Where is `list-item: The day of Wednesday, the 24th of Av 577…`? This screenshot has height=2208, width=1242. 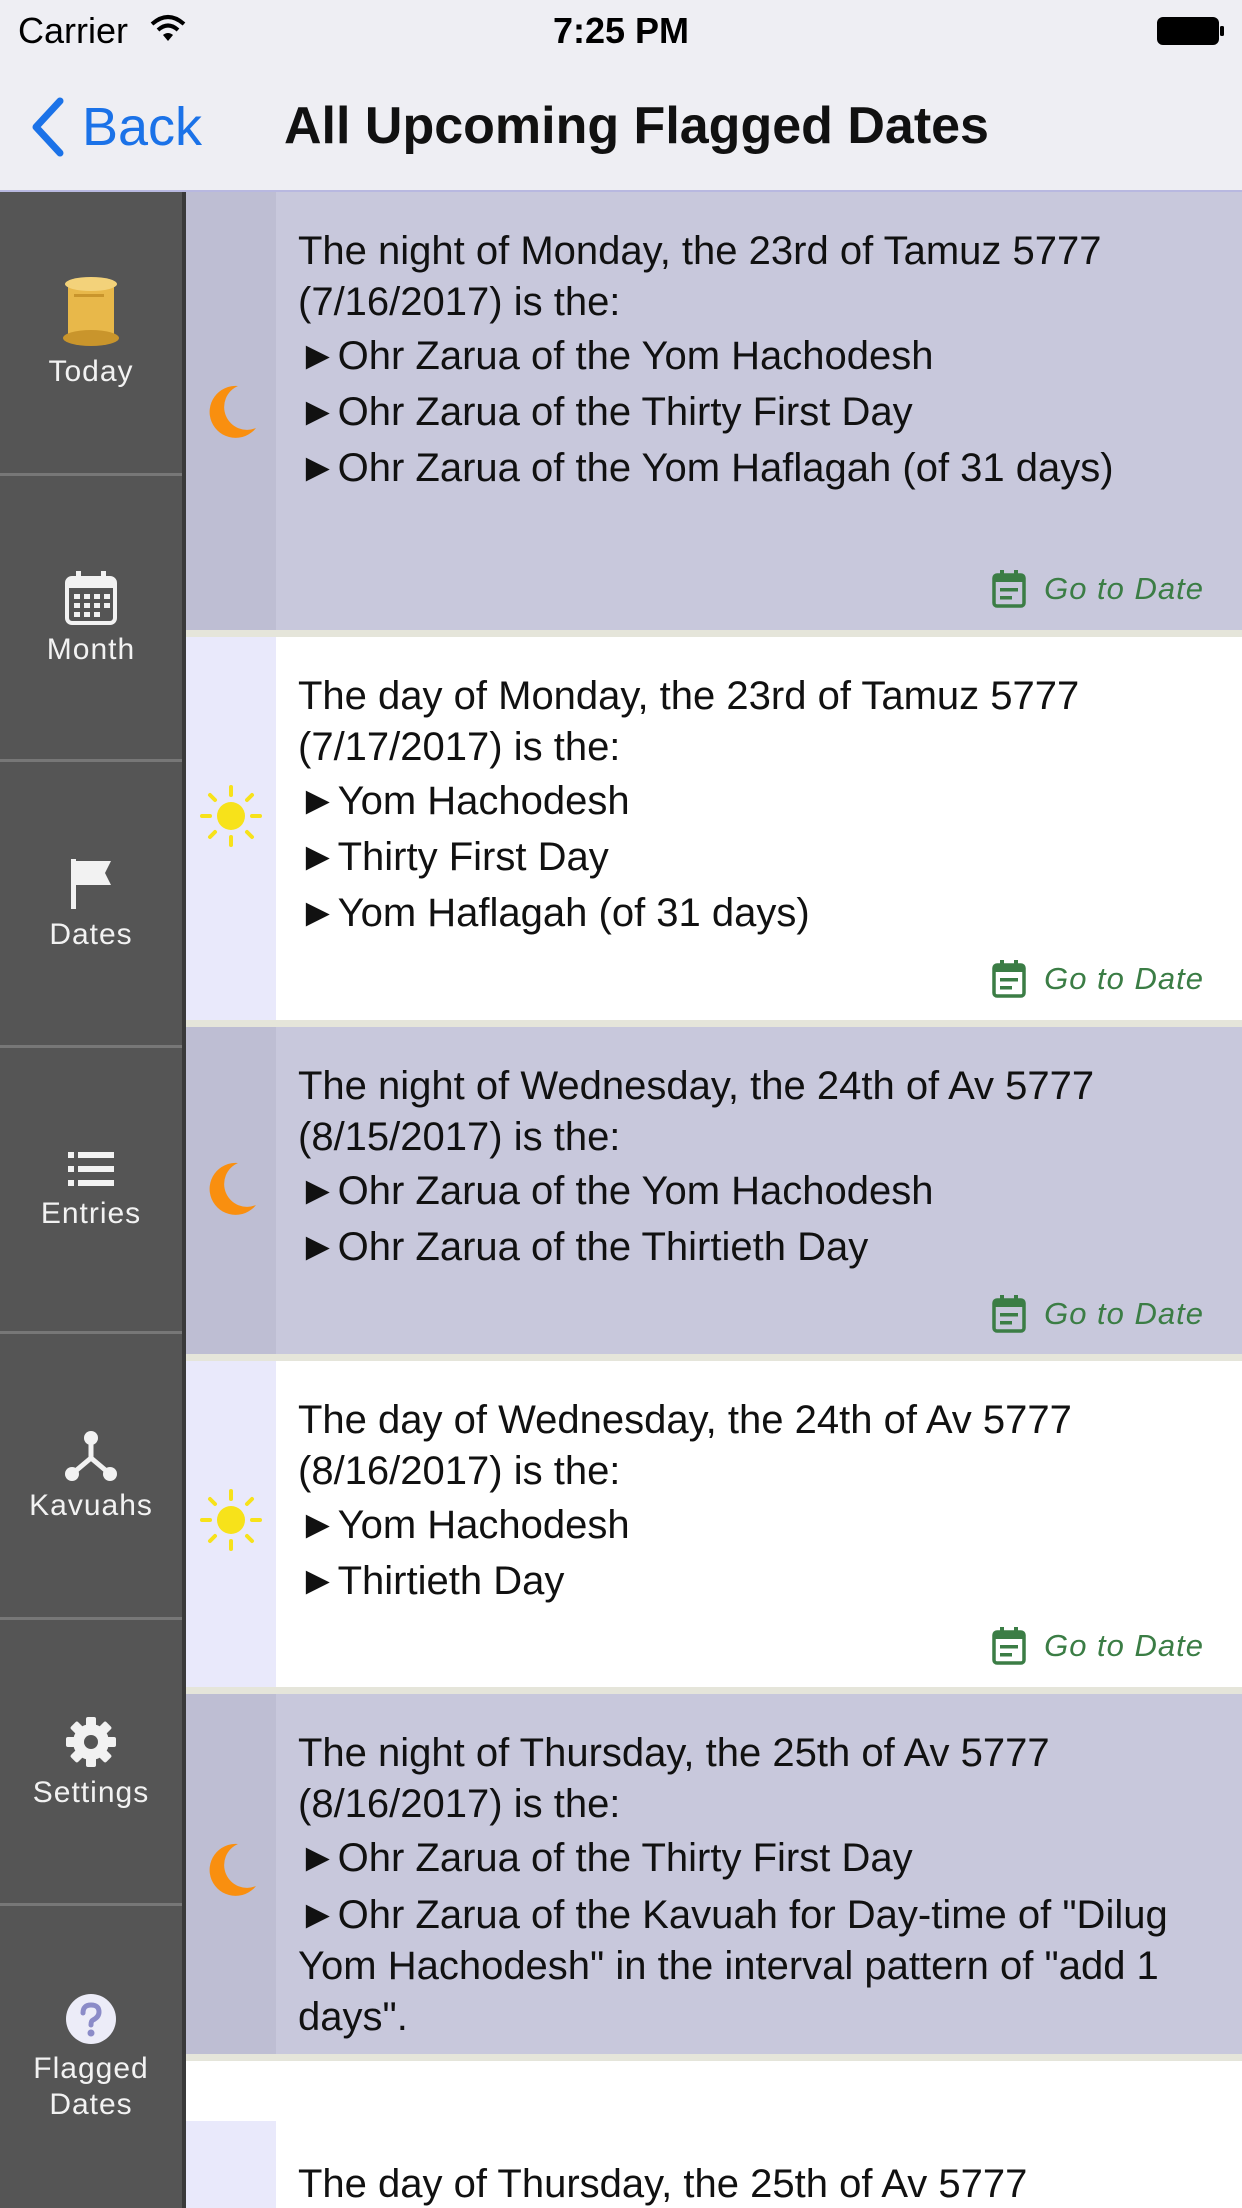
list-item: The day of Wednesday, the 24th of Av 577… is located at coordinates (714, 1524).